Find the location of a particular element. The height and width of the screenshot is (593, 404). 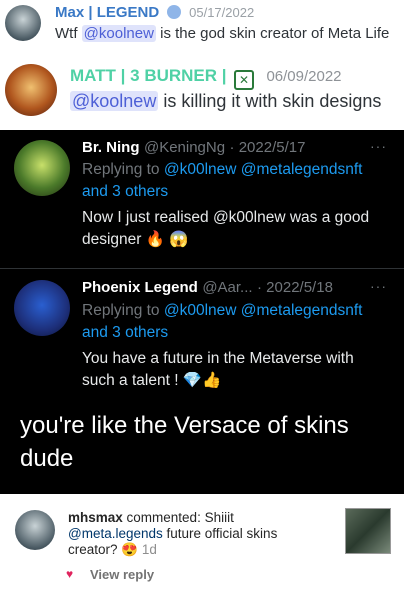

display-name: Br. Ning is located at coordinates (111, 147).